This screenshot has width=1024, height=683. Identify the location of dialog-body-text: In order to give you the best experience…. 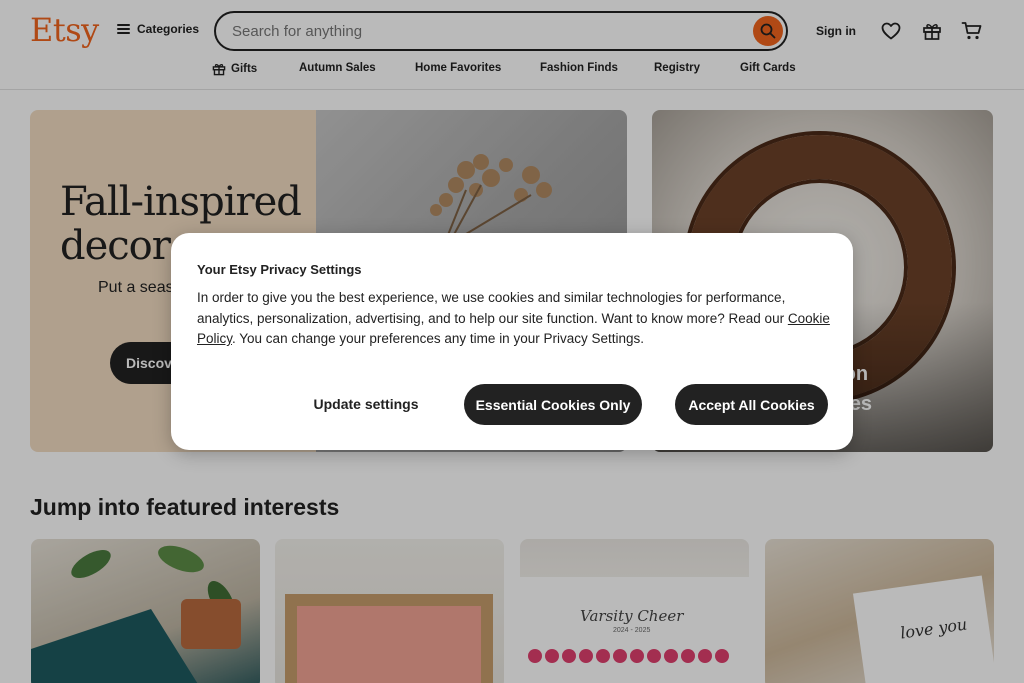
(492, 308).